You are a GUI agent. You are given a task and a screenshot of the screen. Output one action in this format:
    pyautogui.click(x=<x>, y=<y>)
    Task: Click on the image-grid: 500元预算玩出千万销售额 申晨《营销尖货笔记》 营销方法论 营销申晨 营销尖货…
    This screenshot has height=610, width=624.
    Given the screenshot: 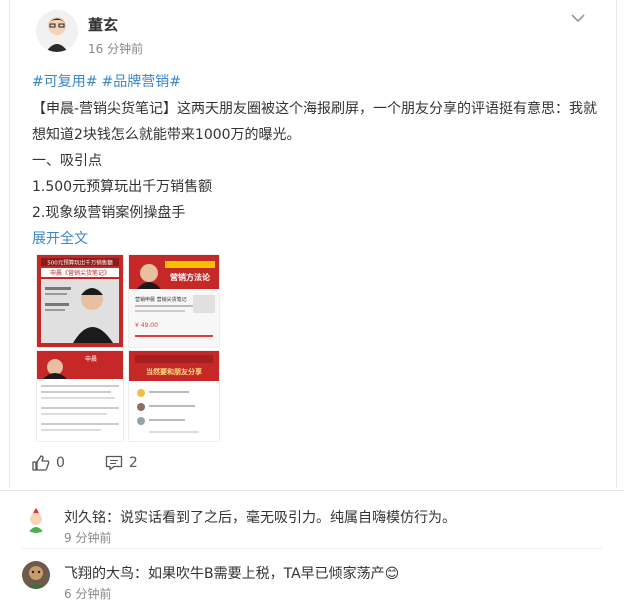 What is the action you would take?
    pyautogui.click(x=128, y=348)
    